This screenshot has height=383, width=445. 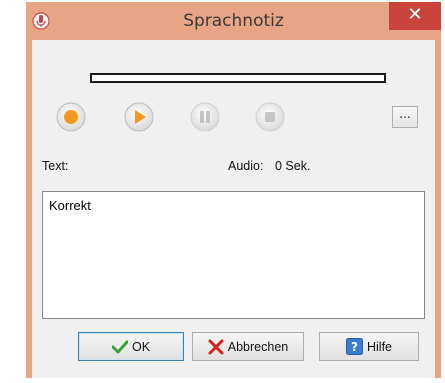 I want to click on ok-label: OK, so click(x=141, y=346).